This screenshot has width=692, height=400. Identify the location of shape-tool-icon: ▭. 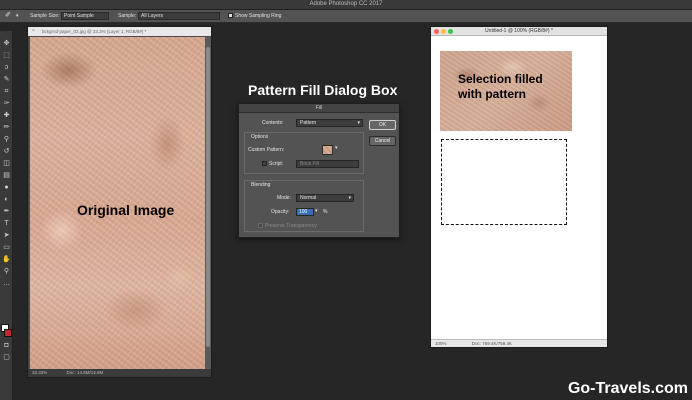
(6, 247).